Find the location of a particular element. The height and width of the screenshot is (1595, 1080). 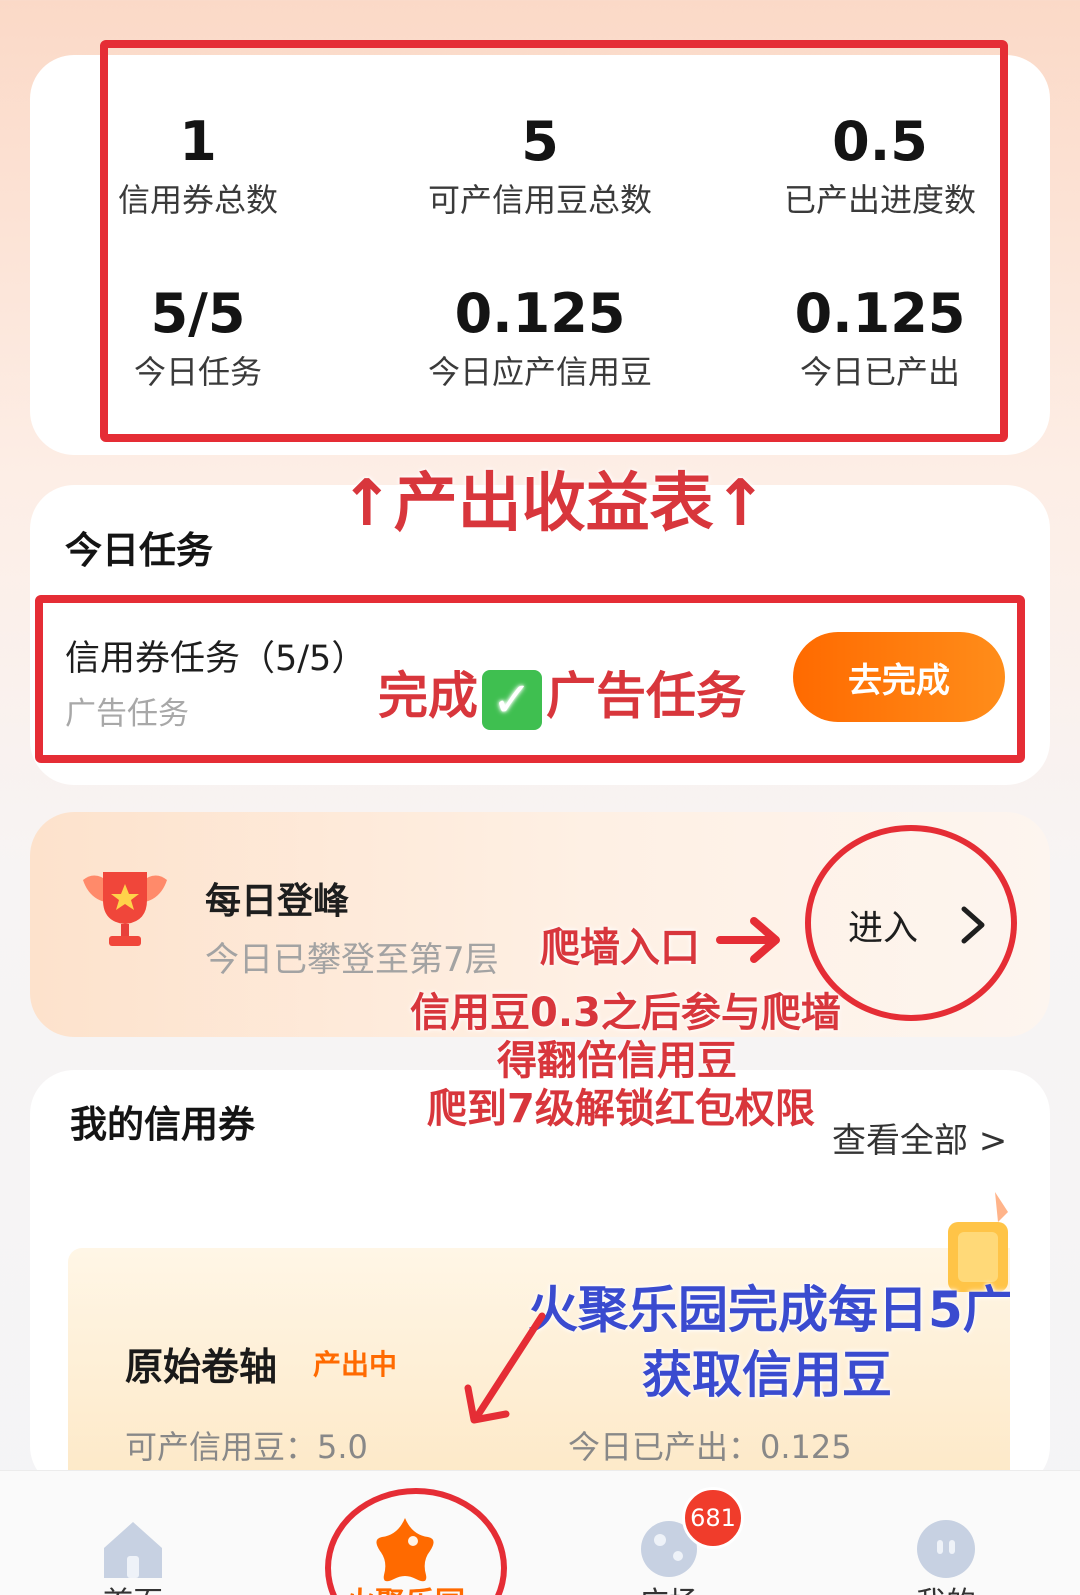

voucher-producible: 可产信用豆：5.0 is located at coordinates (246, 1447).